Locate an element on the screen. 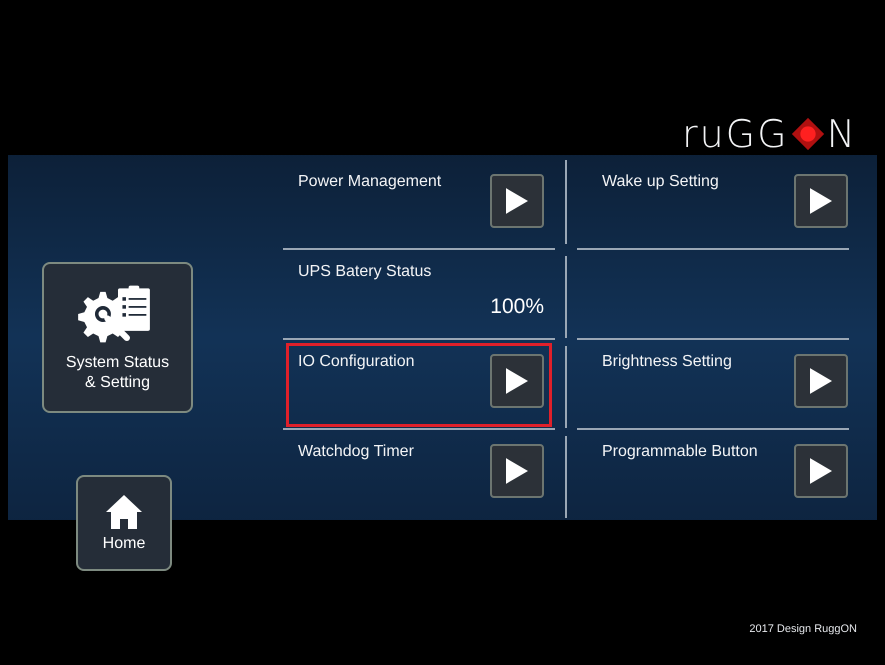 The height and width of the screenshot is (665, 885). system-status-button: System Status & Setting is located at coordinates (117, 337).